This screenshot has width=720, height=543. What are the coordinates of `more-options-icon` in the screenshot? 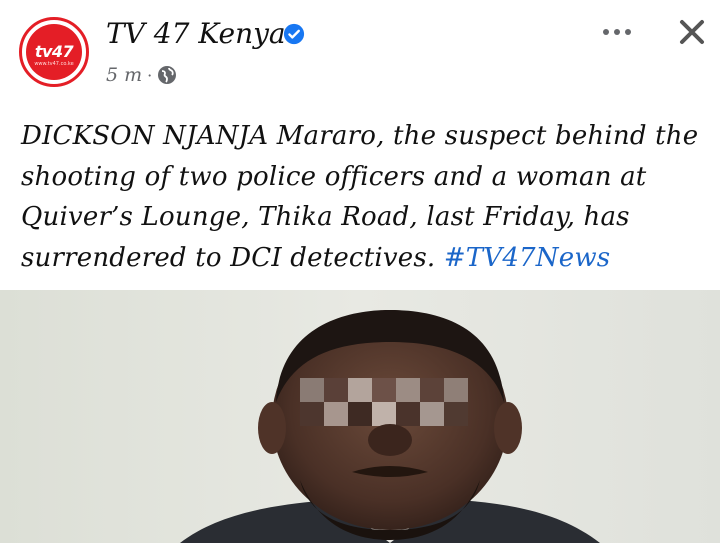 It's located at (617, 32).